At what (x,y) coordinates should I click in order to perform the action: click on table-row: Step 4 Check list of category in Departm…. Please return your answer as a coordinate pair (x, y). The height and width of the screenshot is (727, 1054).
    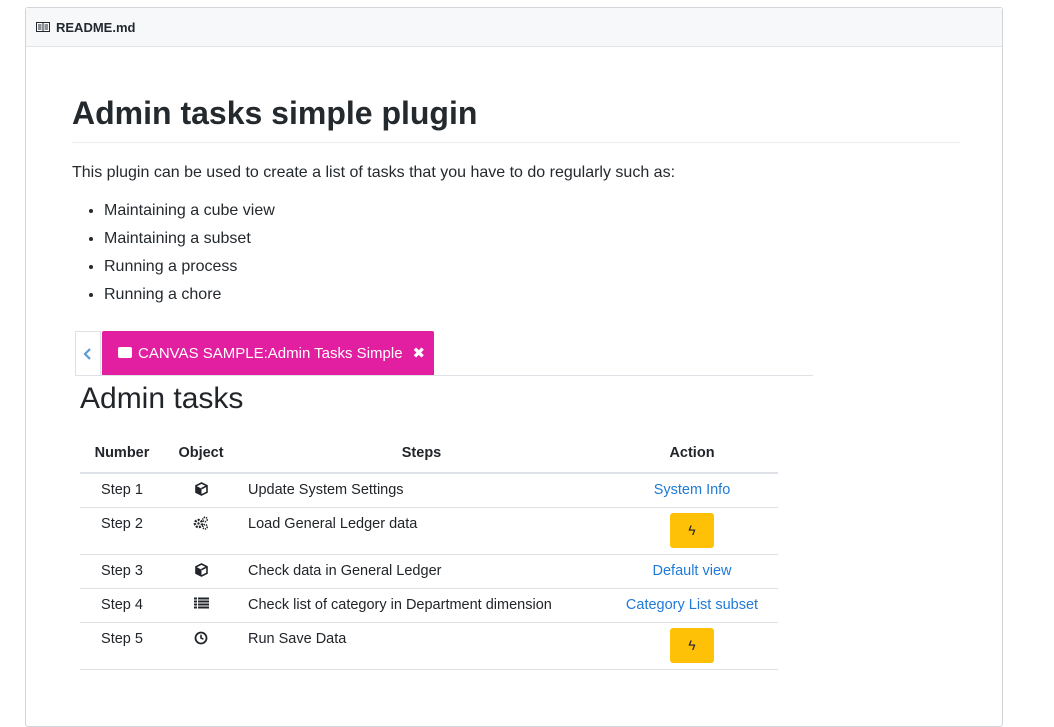
    Looking at the image, I should click on (429, 605).